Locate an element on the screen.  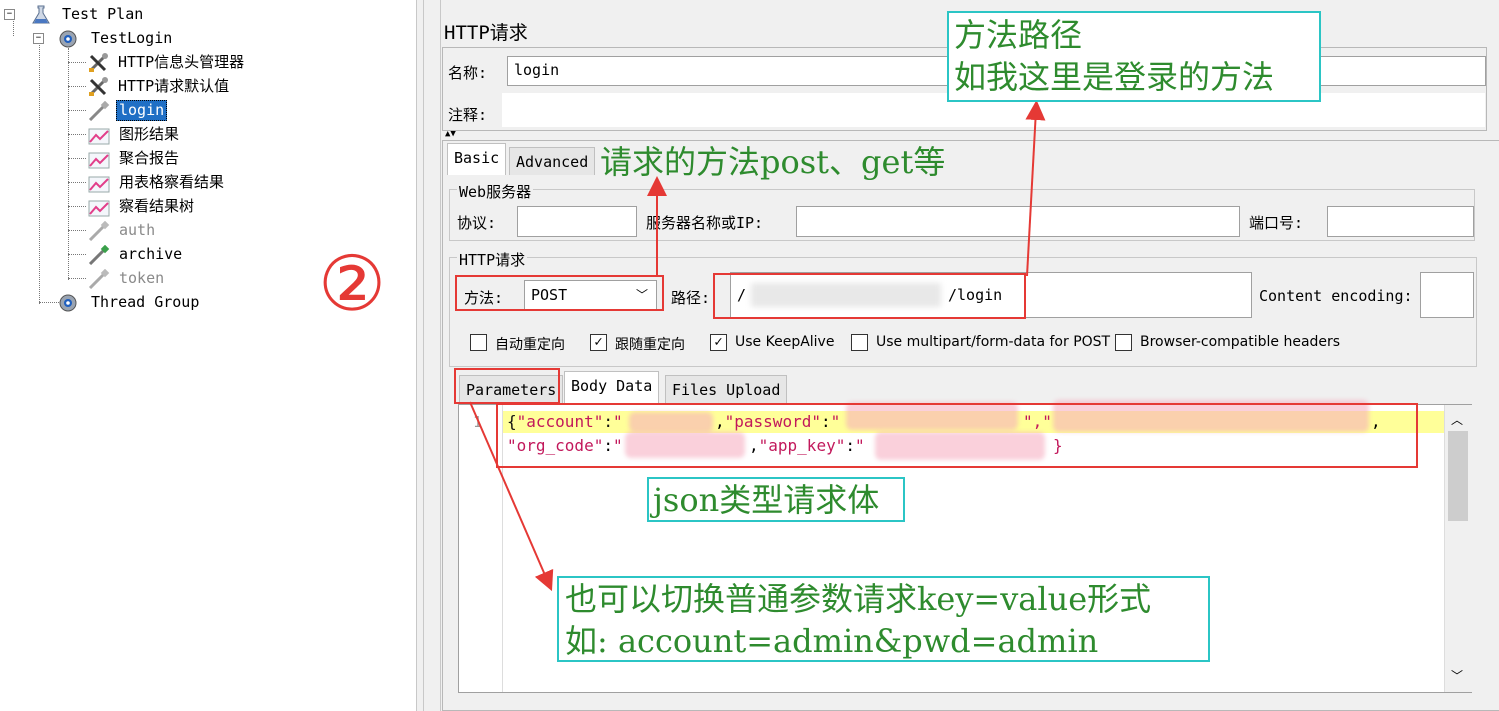
tree-node-request-defaults: HTTP请求默认值 is located at coordinates (150, 86).